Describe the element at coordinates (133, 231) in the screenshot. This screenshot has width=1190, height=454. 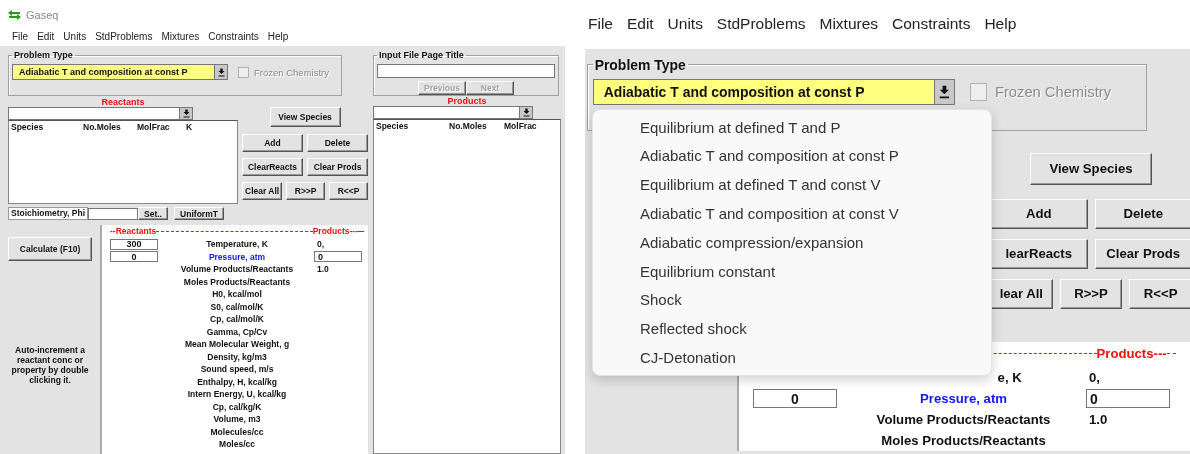
I see `reactants-heading: --Reactants` at that location.